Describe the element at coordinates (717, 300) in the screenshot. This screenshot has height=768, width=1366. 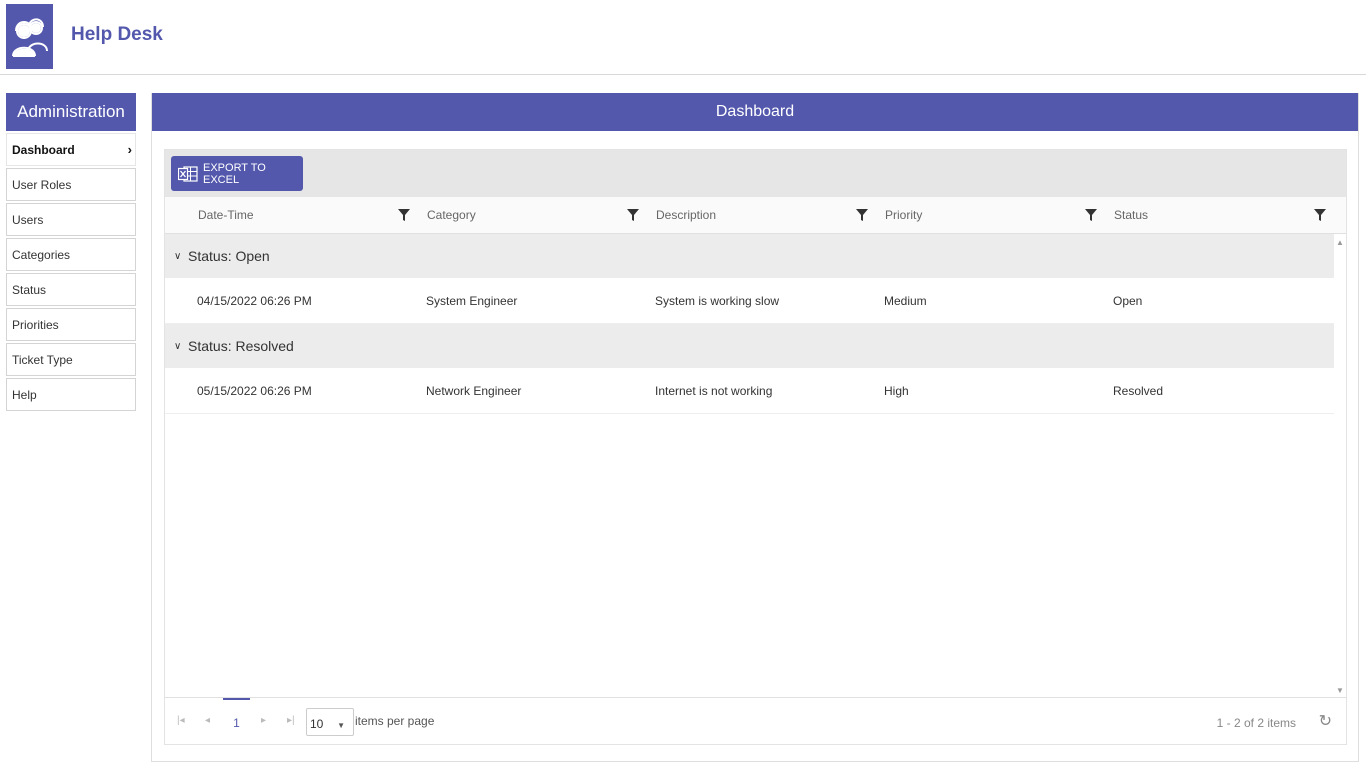
I see `cell-description: System is working slow` at that location.